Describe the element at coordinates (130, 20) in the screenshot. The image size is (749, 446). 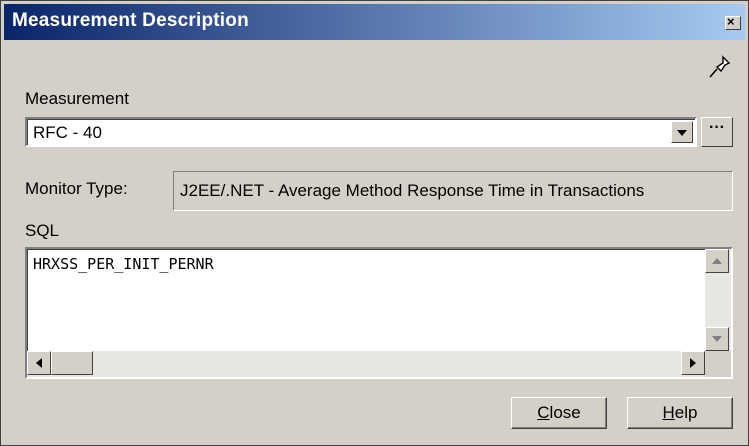
I see `window-title: Measurement Description` at that location.